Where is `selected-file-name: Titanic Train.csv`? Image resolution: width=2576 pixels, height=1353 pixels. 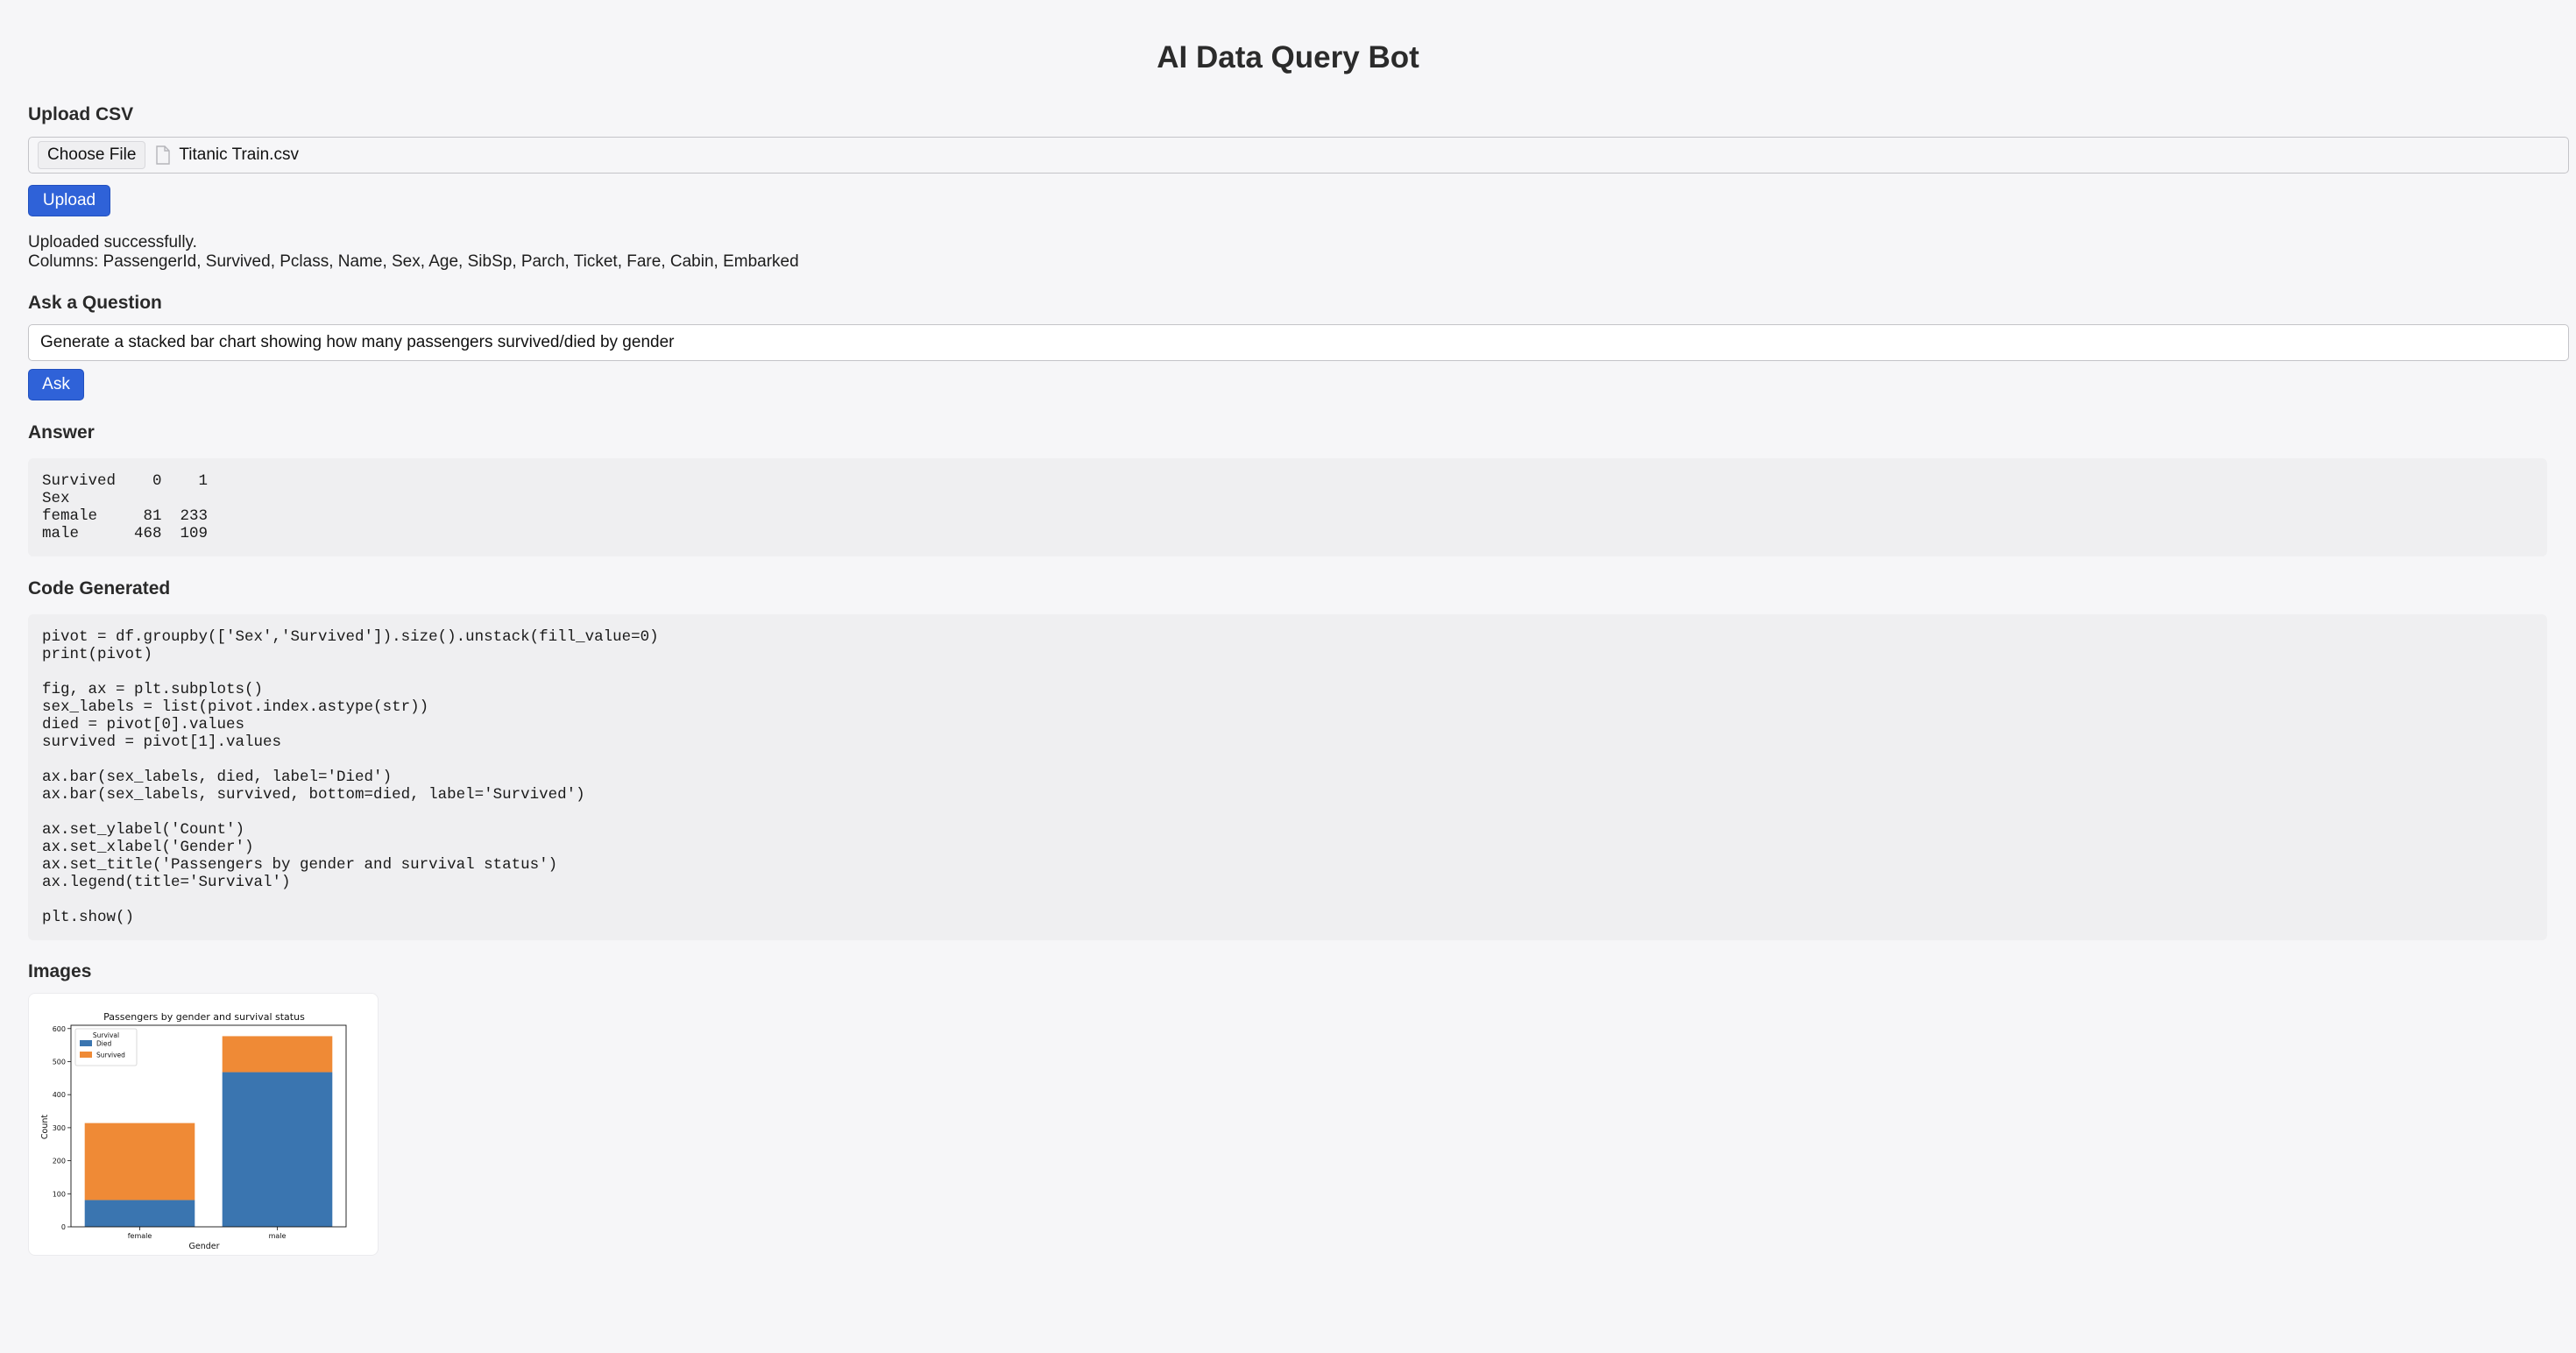 selected-file-name: Titanic Train.csv is located at coordinates (239, 154).